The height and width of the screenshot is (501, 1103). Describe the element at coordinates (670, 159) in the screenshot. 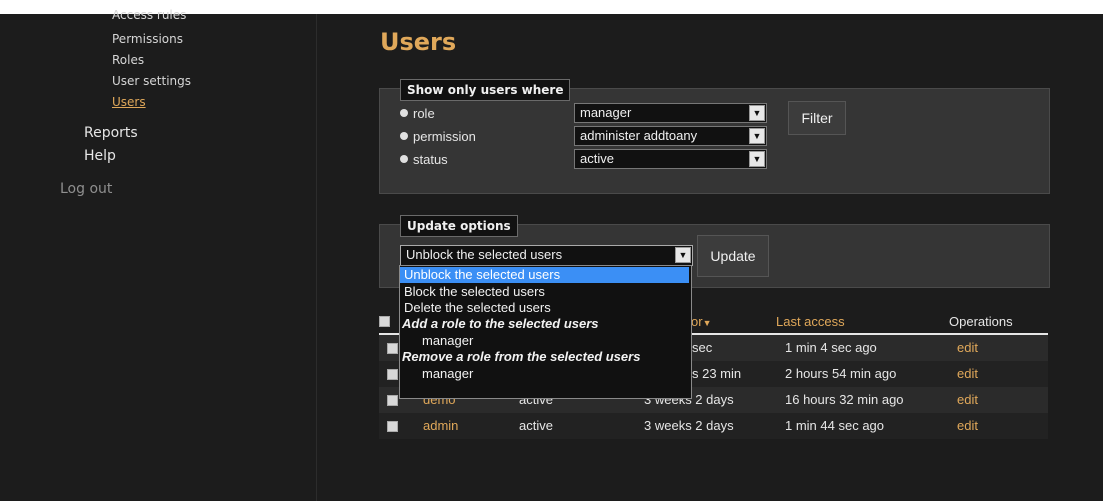

I see `status-select: active ▼` at that location.